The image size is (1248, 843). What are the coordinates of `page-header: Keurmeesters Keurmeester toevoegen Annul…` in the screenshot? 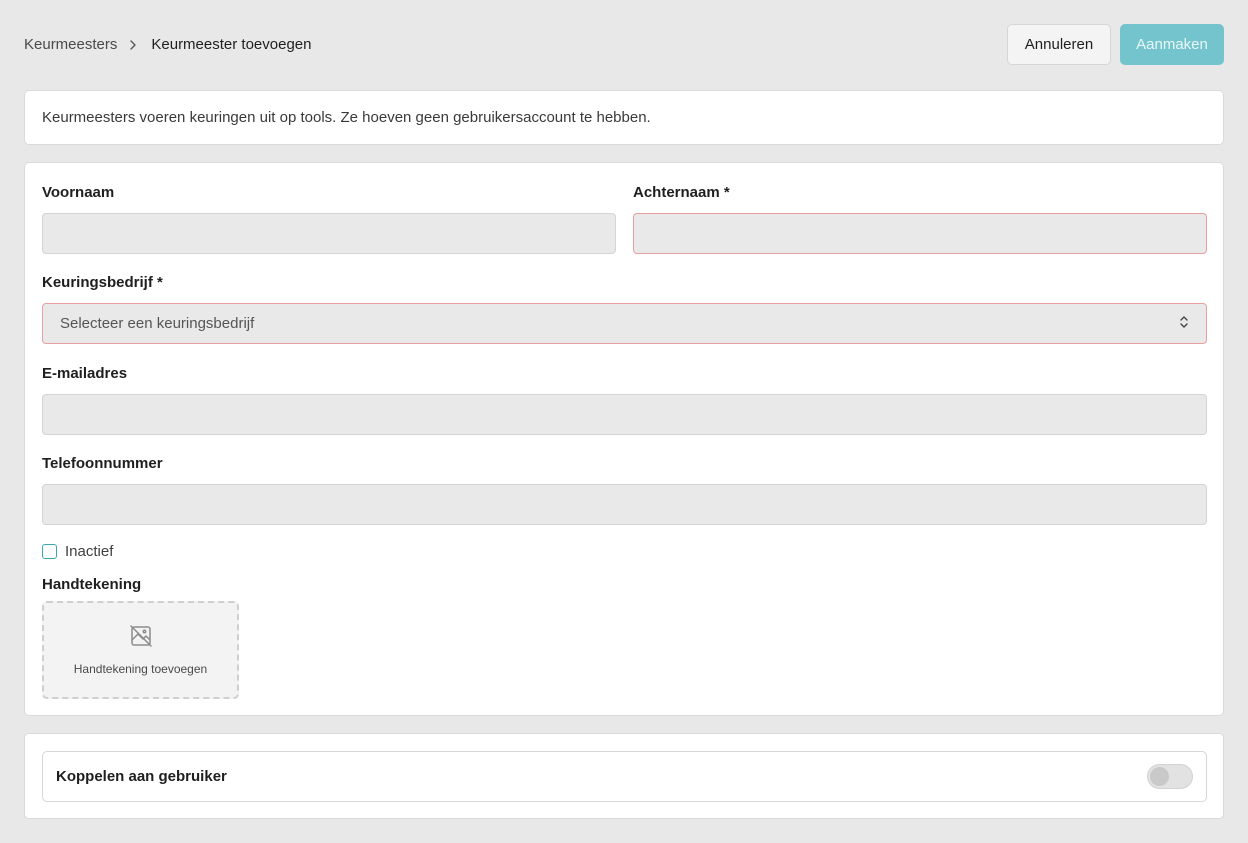 It's located at (624, 44).